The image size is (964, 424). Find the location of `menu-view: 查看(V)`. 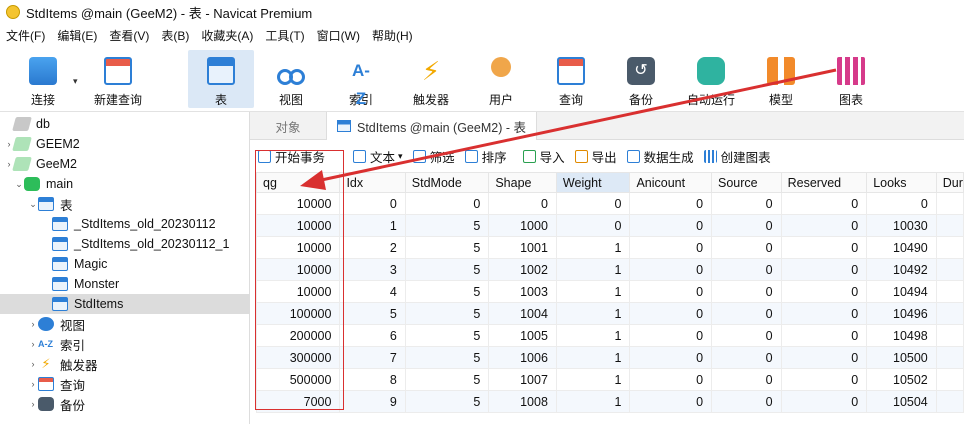

menu-view: 查看(V) is located at coordinates (129, 35).